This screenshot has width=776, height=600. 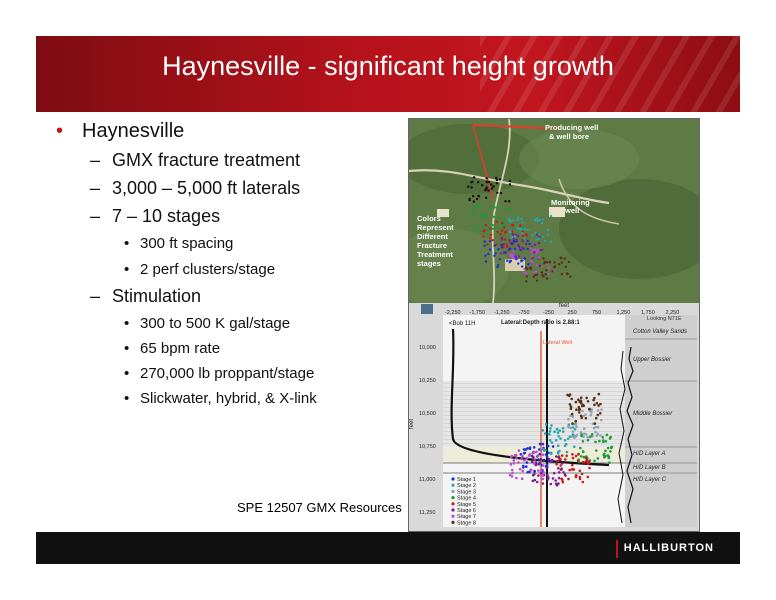 What do you see at coordinates (427, 513) in the screenshot?
I see `y-tick-label: 11,250` at bounding box center [427, 513].